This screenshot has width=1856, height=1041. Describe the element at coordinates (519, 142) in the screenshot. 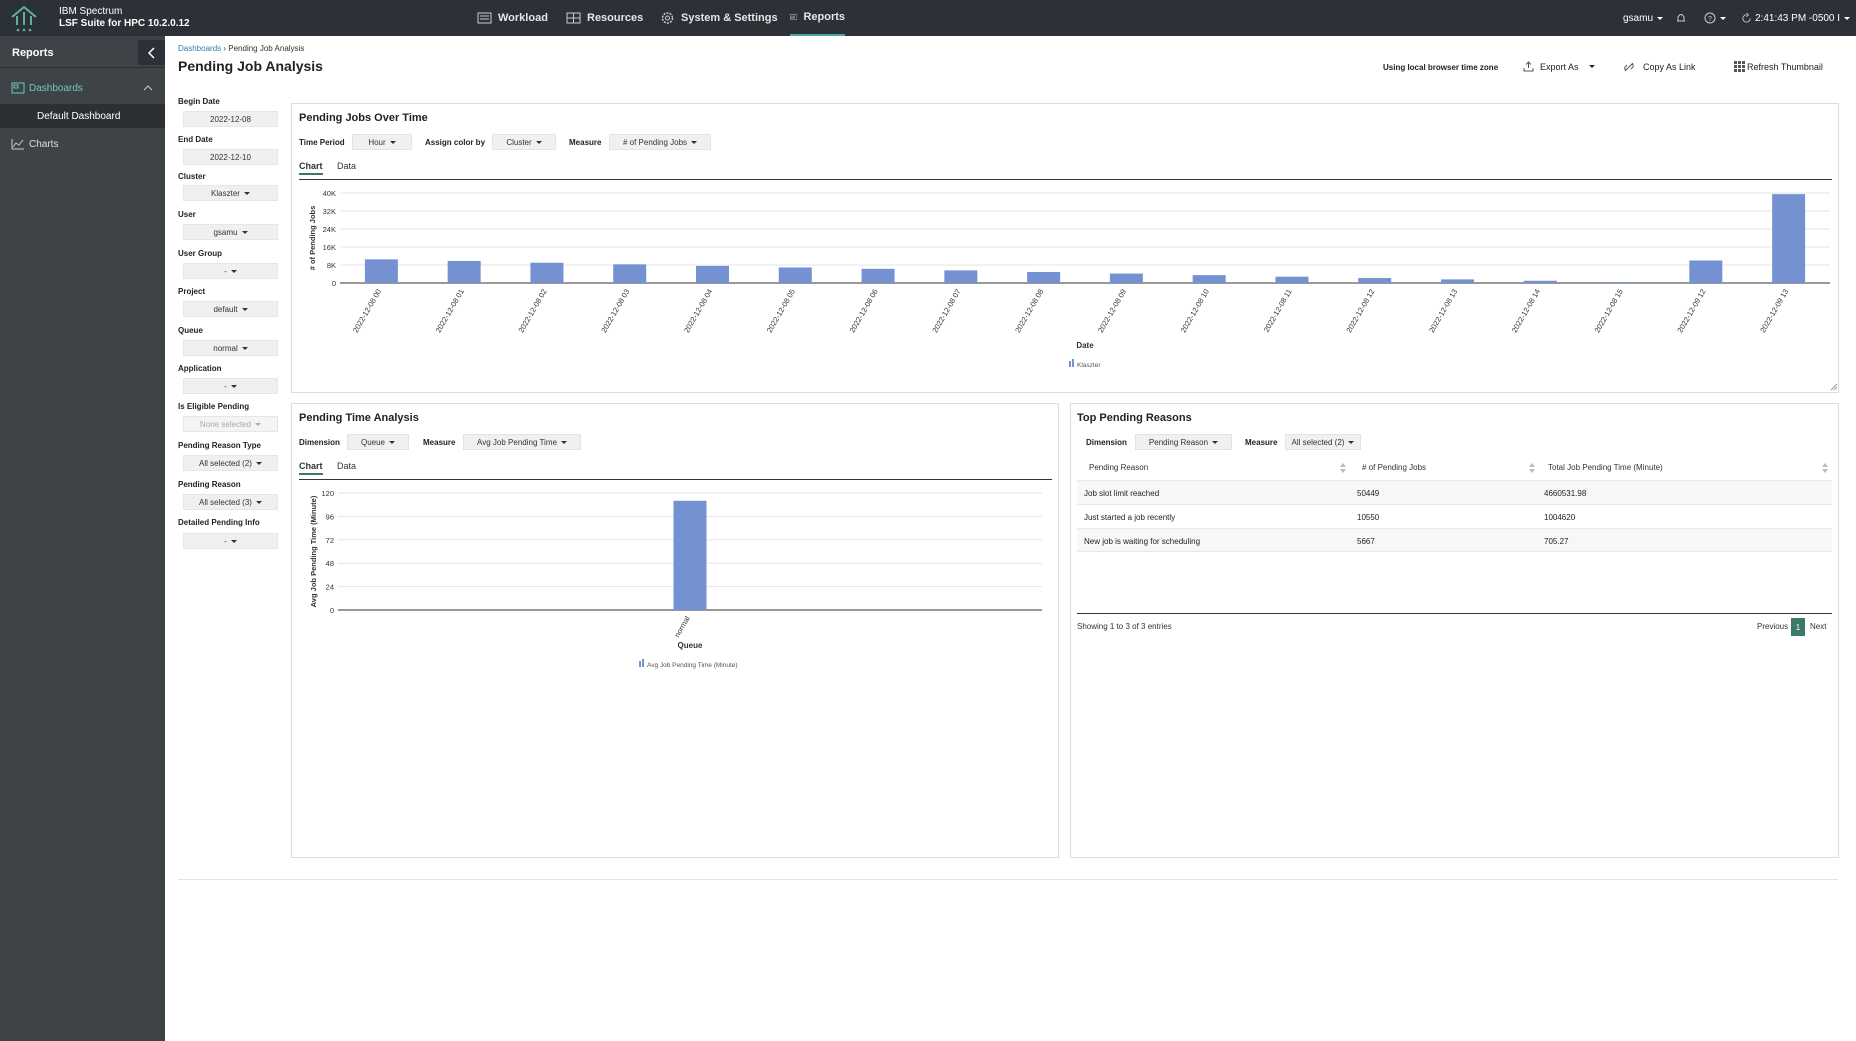

I see `assign-color-value: Cluster` at that location.